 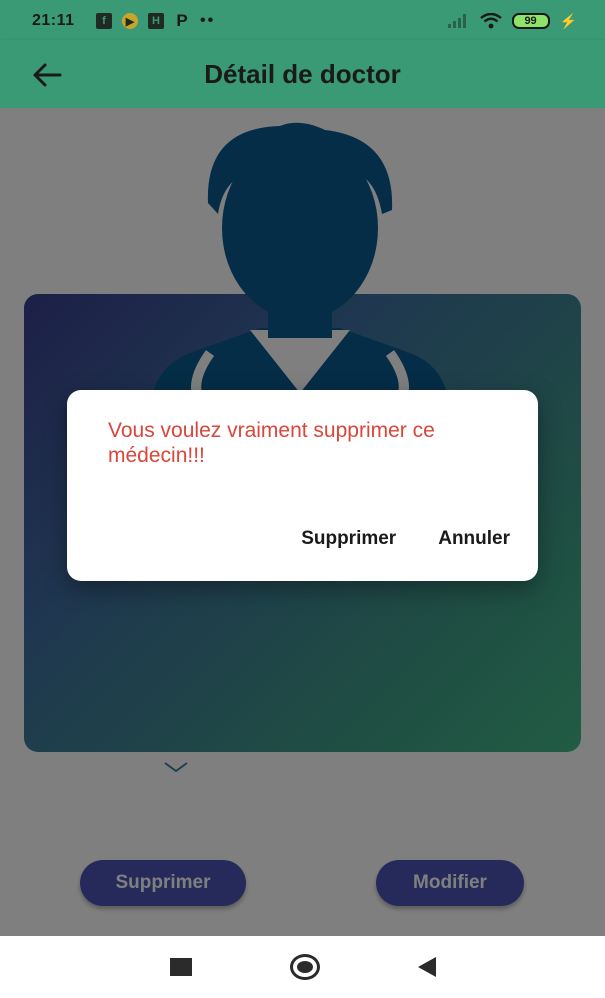 What do you see at coordinates (530, 21) in the screenshot?
I see `battery-icon: 99` at bounding box center [530, 21].